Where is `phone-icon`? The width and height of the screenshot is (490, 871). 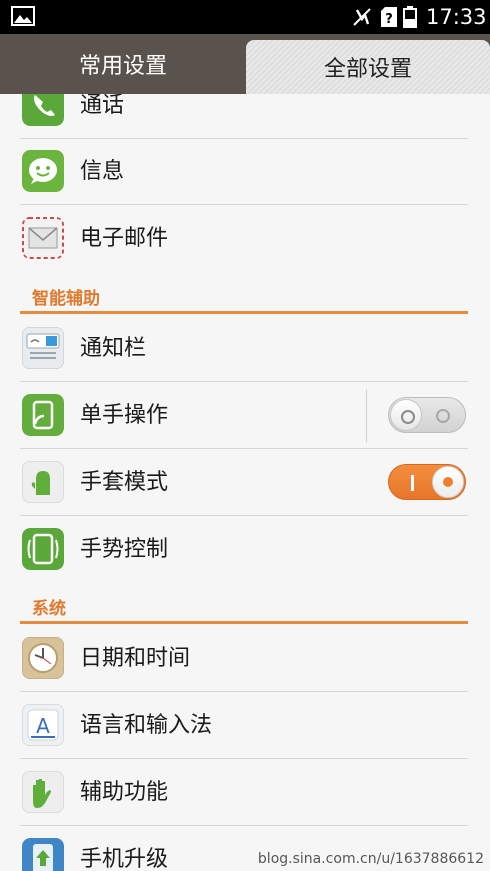
phone-icon is located at coordinates (43, 110).